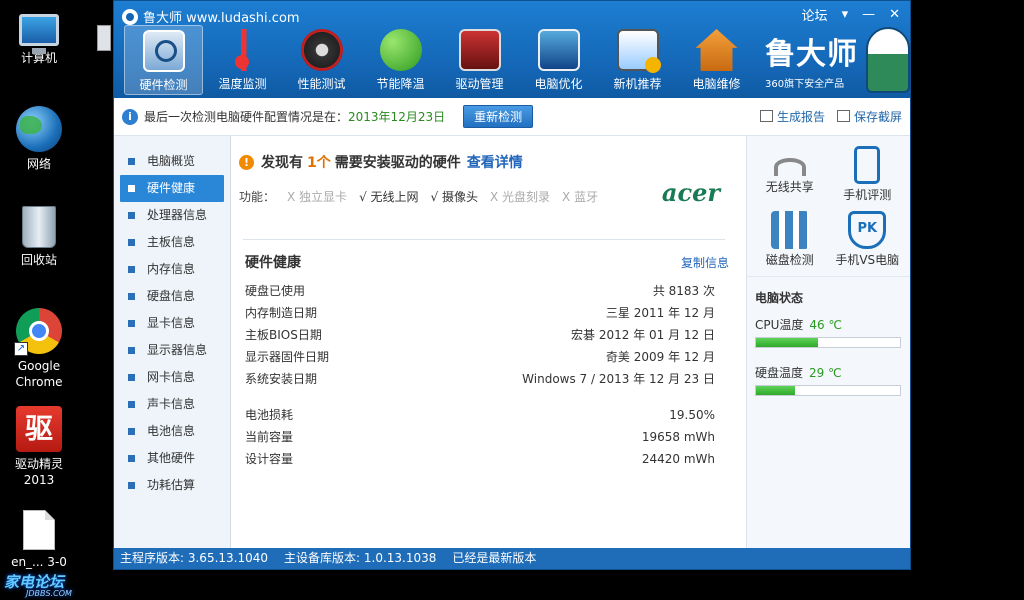  I want to click on nav-repair: 电脑维修, so click(716, 60).